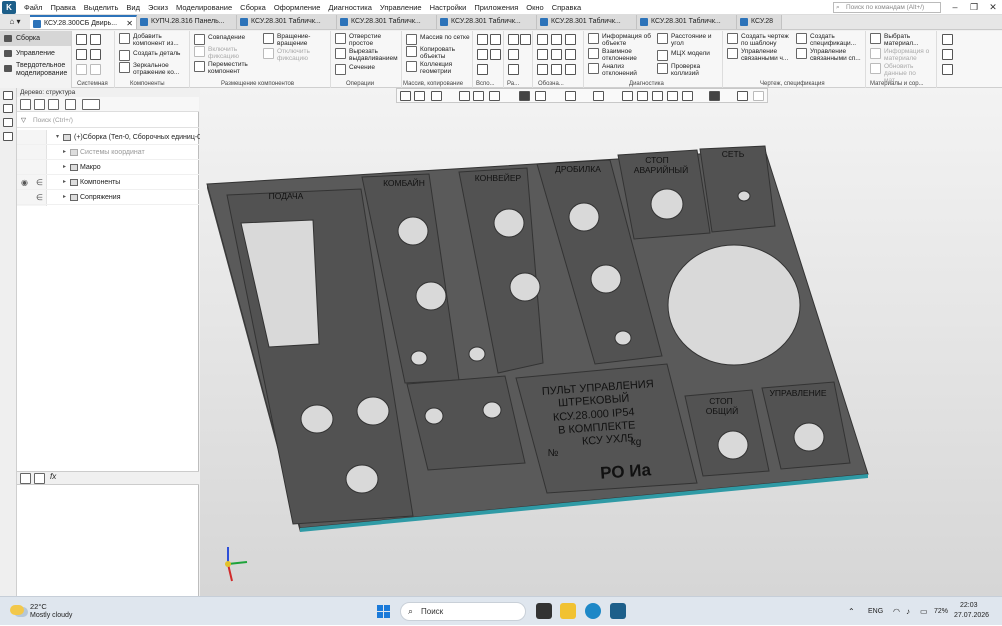 The image size is (1002, 626). Describe the element at coordinates (947, 39) in the screenshot. I see `pin-icon` at that location.